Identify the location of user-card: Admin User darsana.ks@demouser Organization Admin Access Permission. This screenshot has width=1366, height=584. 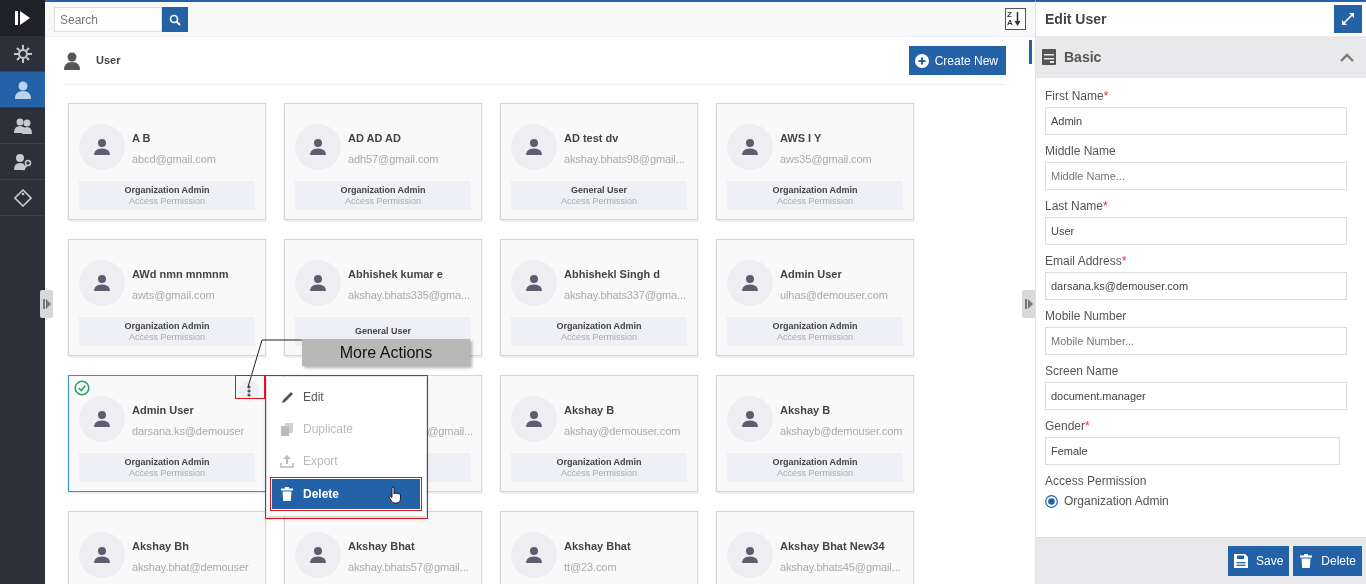
(167, 433).